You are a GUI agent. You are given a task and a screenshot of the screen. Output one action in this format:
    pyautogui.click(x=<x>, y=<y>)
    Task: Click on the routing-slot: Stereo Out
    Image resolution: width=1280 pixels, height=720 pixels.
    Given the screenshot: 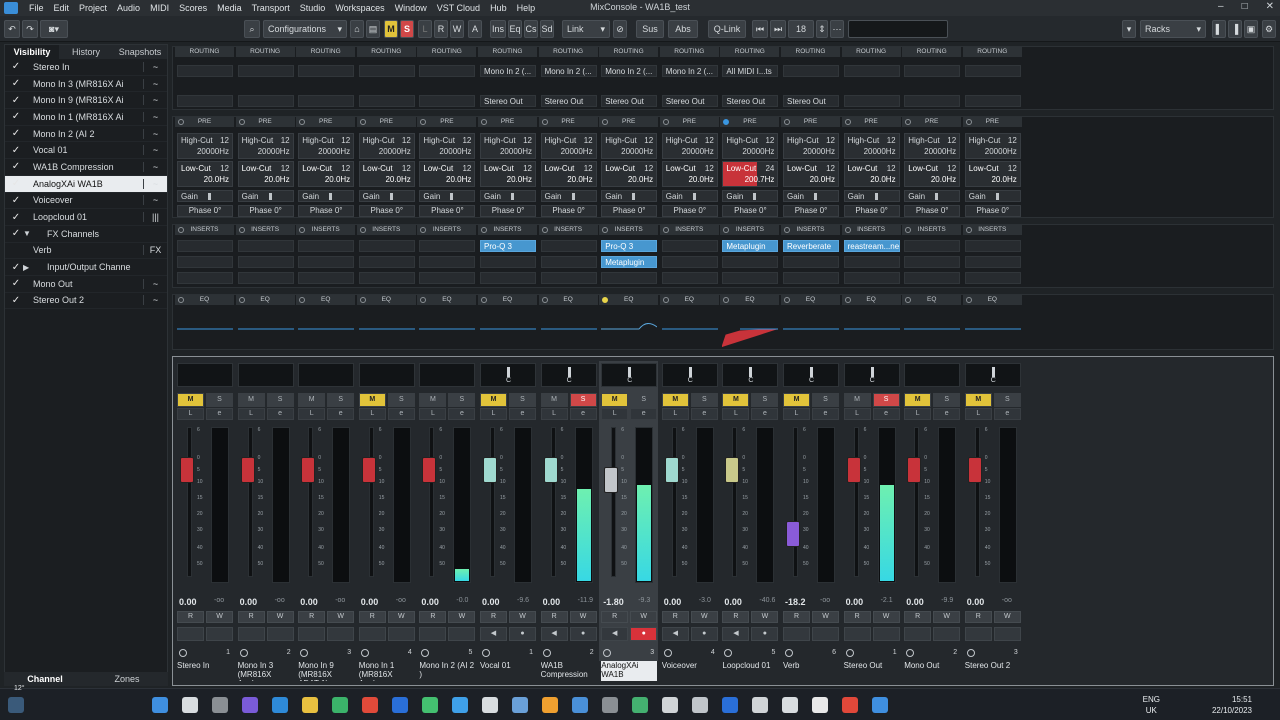 What is the action you would take?
    pyautogui.click(x=811, y=101)
    